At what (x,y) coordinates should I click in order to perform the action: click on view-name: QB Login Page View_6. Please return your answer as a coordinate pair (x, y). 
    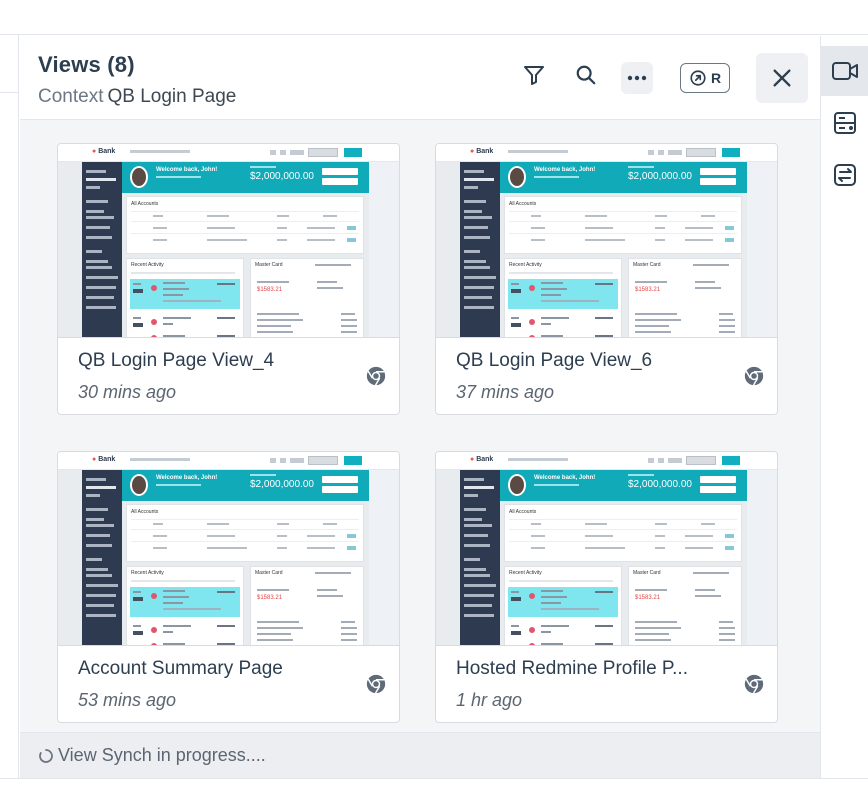
    Looking at the image, I should click on (554, 360).